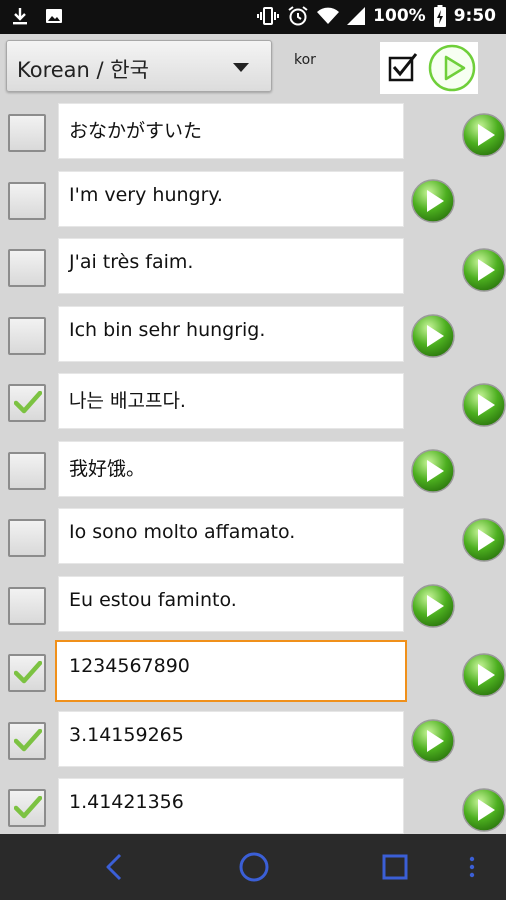 The width and height of the screenshot is (506, 900). I want to click on checkbox-checked-icon, so click(403, 67).